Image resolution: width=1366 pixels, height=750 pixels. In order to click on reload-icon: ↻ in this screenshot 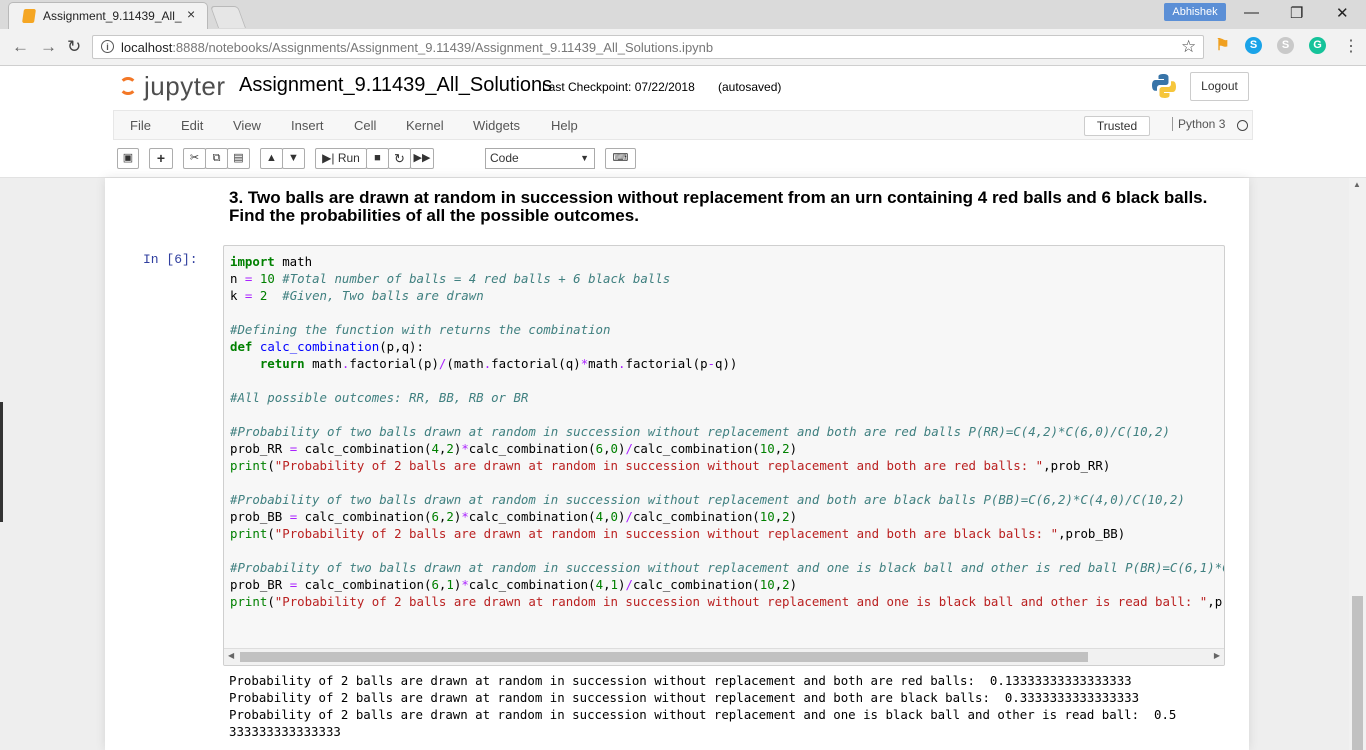, I will do `click(74, 47)`.